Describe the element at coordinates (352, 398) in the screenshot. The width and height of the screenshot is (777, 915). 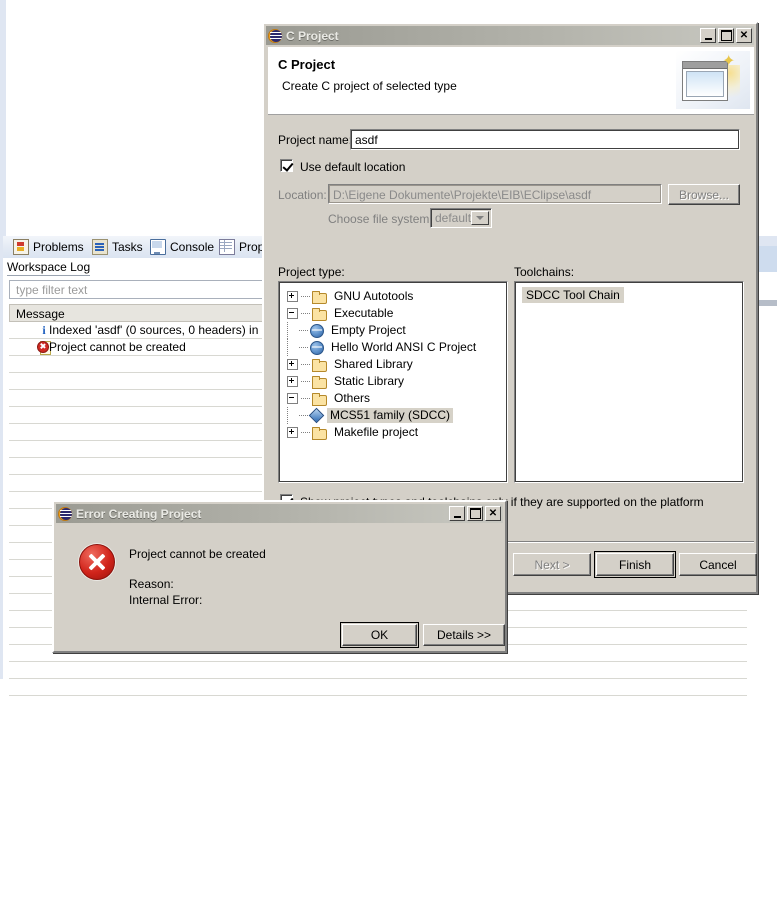
I see `tree-item-label: Others` at that location.